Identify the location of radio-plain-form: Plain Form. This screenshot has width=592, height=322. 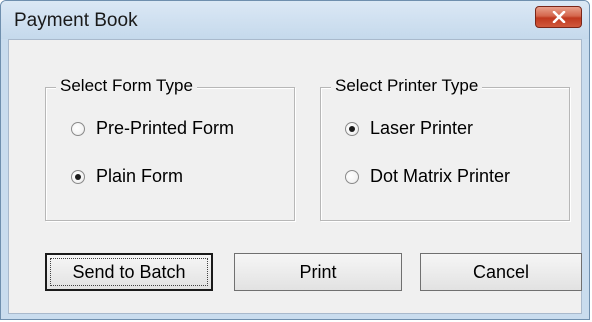
(127, 176).